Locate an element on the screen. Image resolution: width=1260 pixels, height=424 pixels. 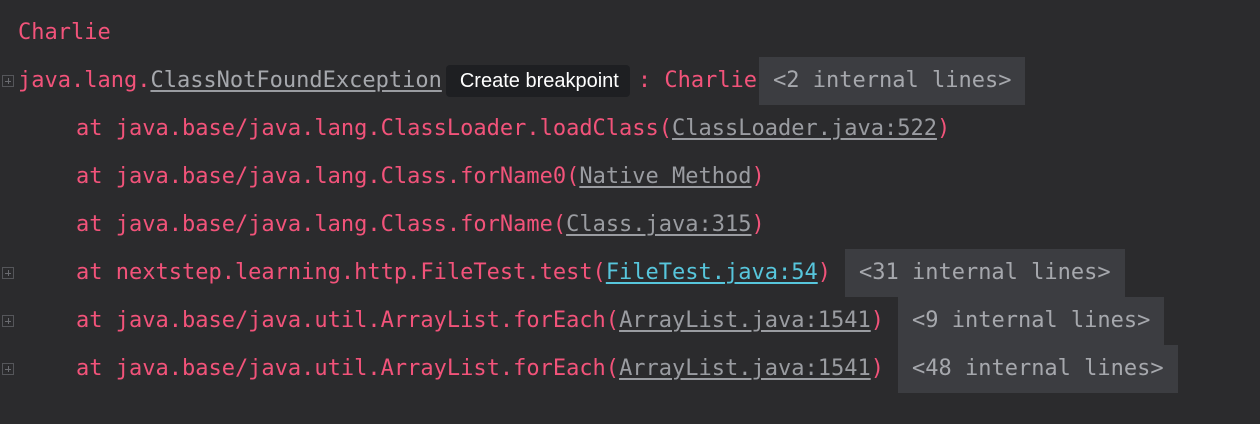
source-link: Native Method is located at coordinates (665, 177).